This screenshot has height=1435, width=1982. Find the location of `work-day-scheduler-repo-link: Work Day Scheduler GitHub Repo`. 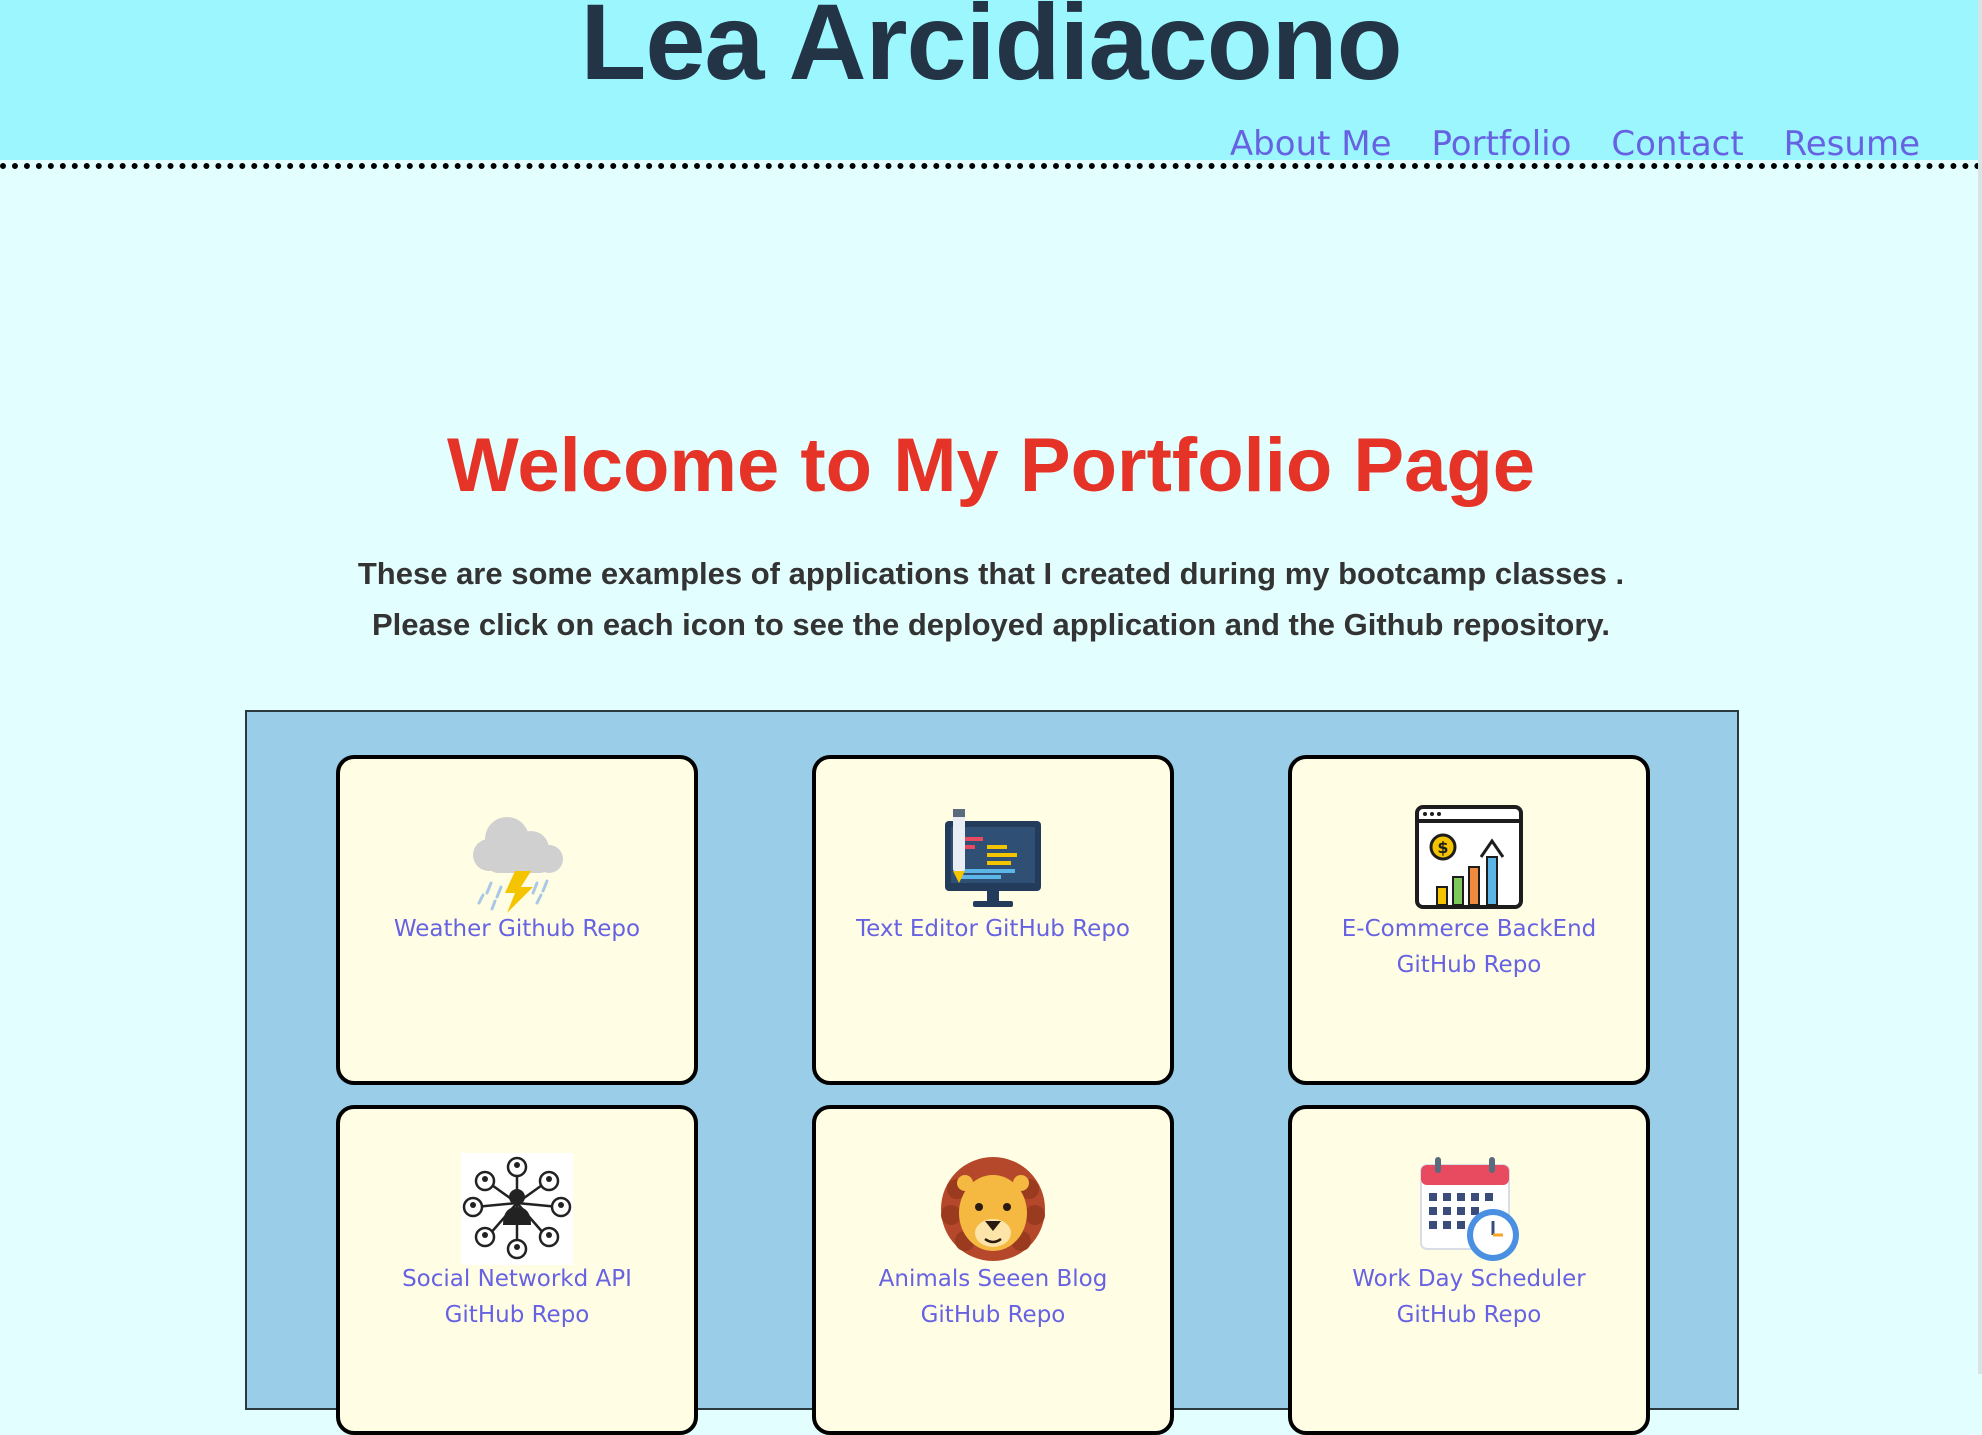

work-day-scheduler-repo-link: Work Day Scheduler GitHub Repo is located at coordinates (1469, 1297).